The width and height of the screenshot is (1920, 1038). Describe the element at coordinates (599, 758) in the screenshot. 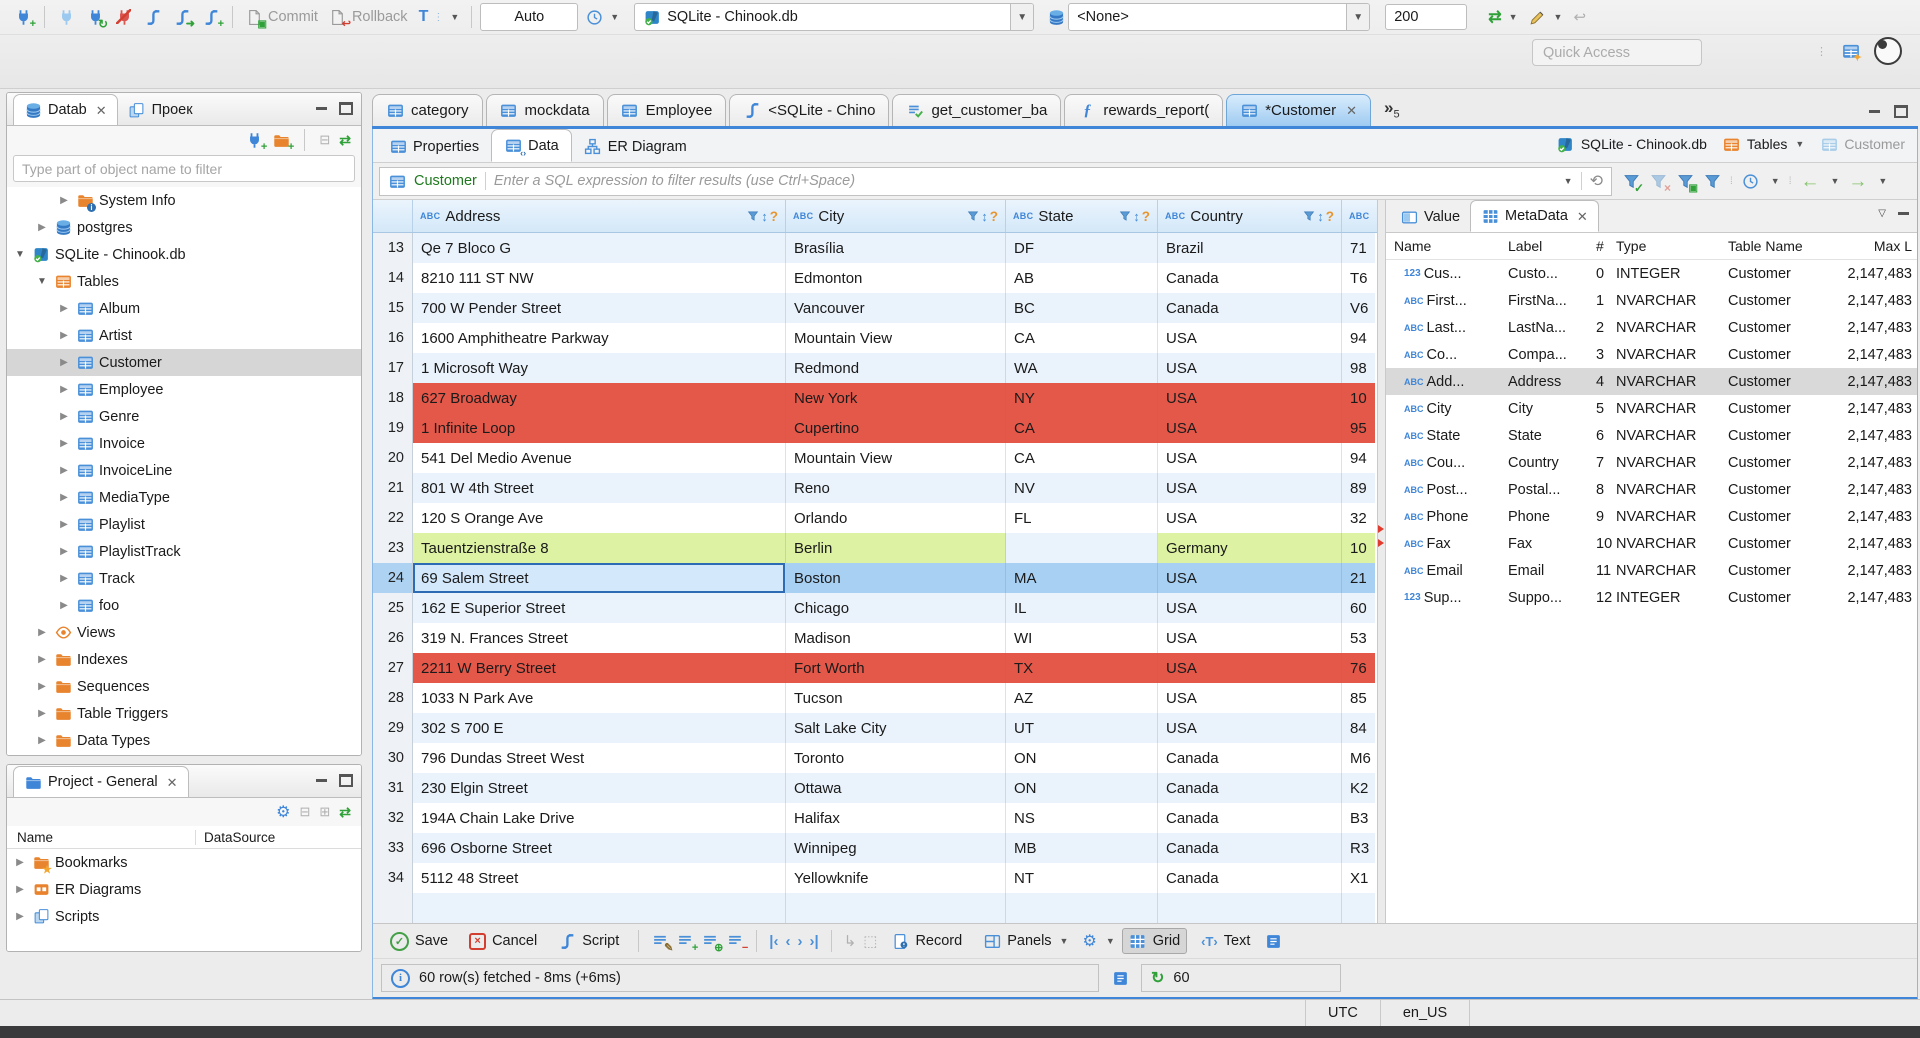

I see `cell-address: 796 Dundas Street West` at that location.